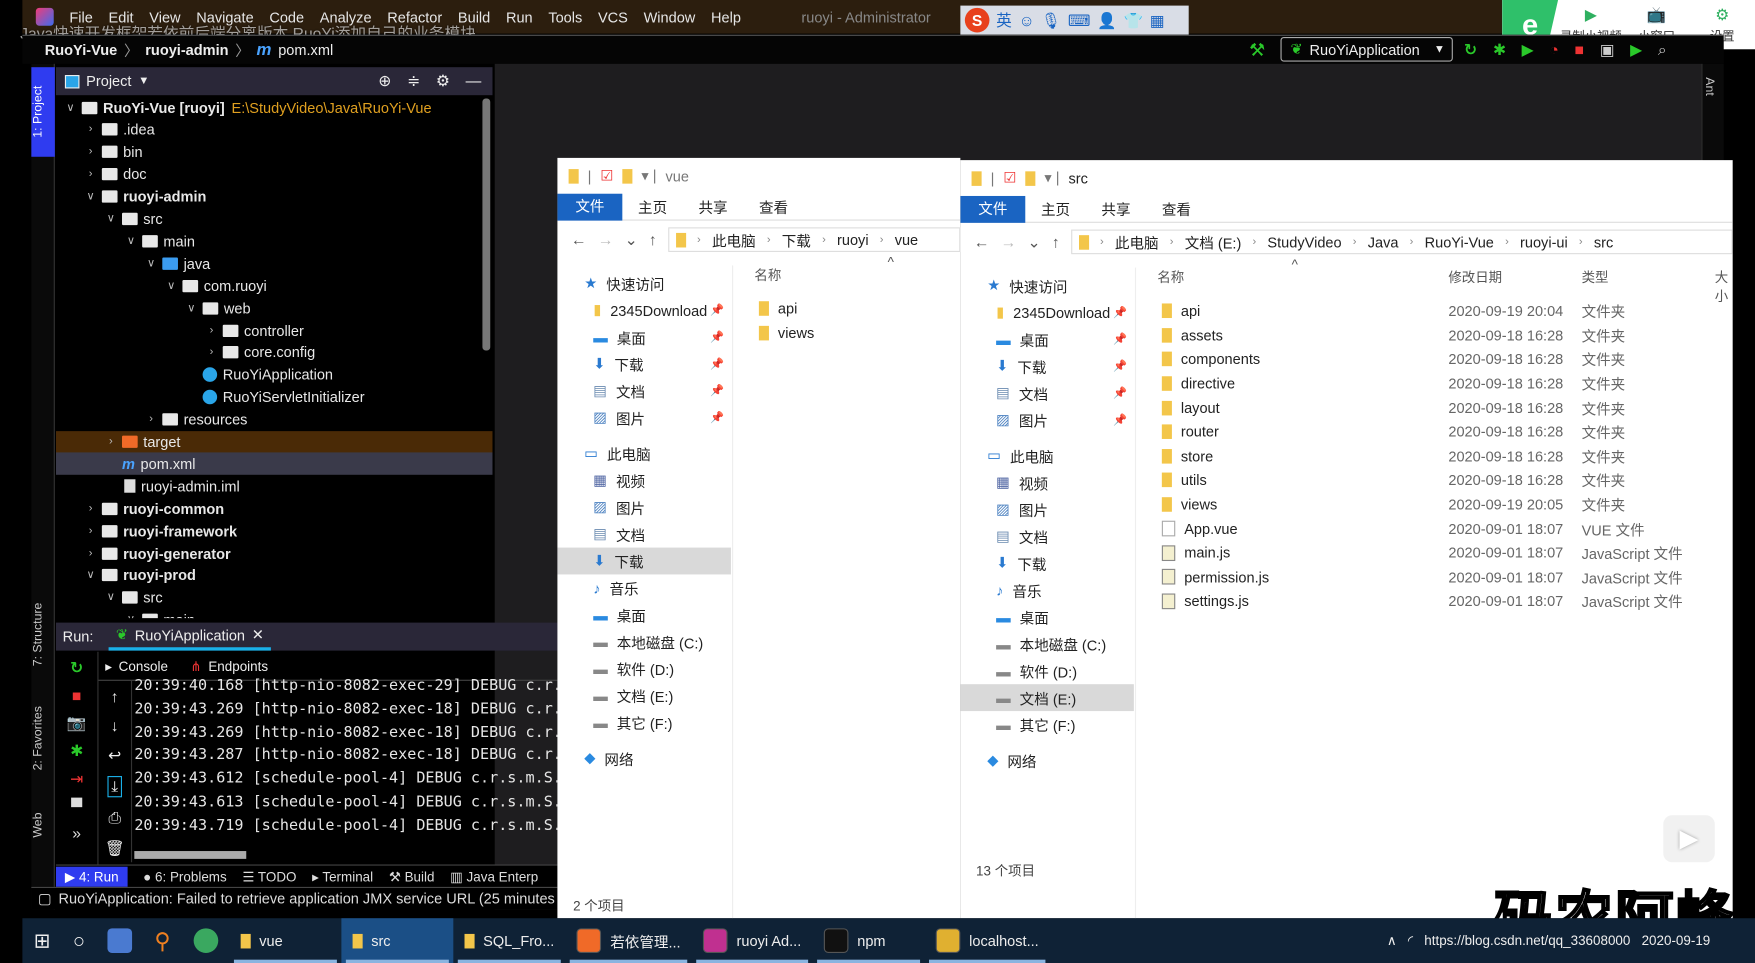 This screenshot has height=963, width=1755. What do you see at coordinates (274, 553) in the screenshot?
I see `tree-item: › ruoyi-generator` at bounding box center [274, 553].